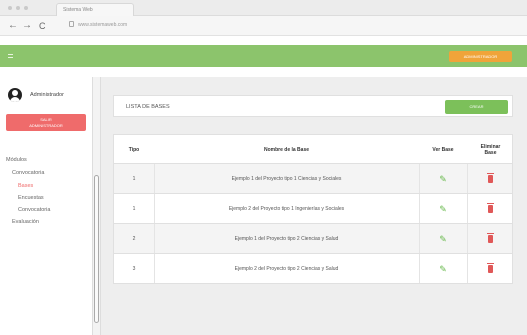  What do you see at coordinates (47, 95) in the screenshot?
I see `admin-name: Administrador` at bounding box center [47, 95].